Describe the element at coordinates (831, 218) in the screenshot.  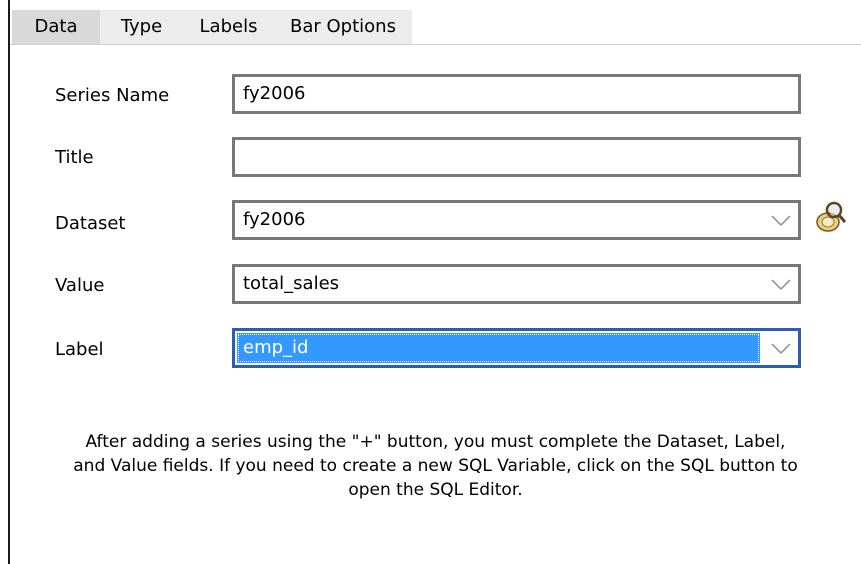
I see `sql-magnifier-icon` at that location.